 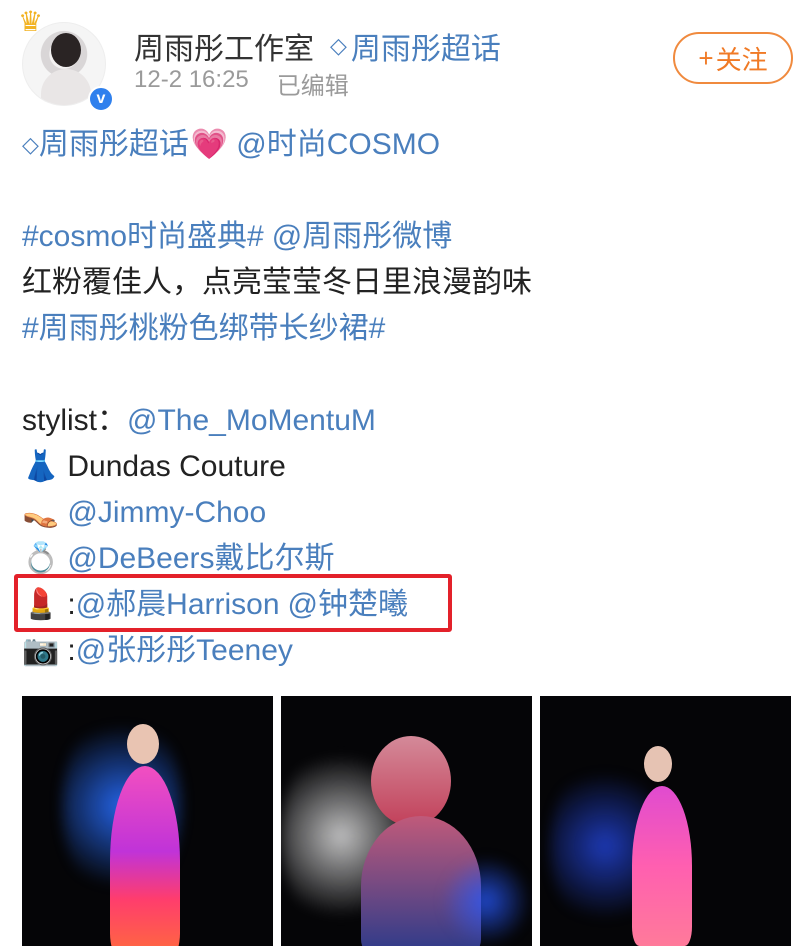 I want to click on follow-button: + 关注, so click(x=733, y=58).